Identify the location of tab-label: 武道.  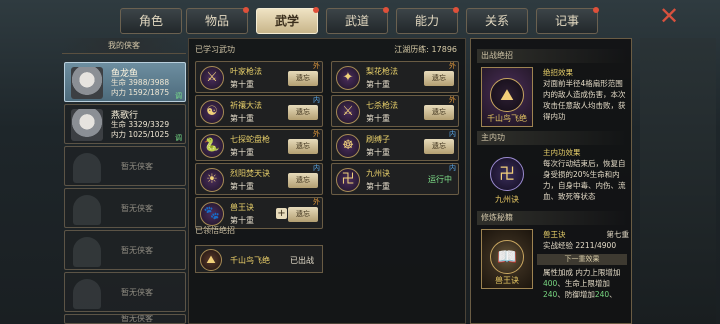
(356, 21).